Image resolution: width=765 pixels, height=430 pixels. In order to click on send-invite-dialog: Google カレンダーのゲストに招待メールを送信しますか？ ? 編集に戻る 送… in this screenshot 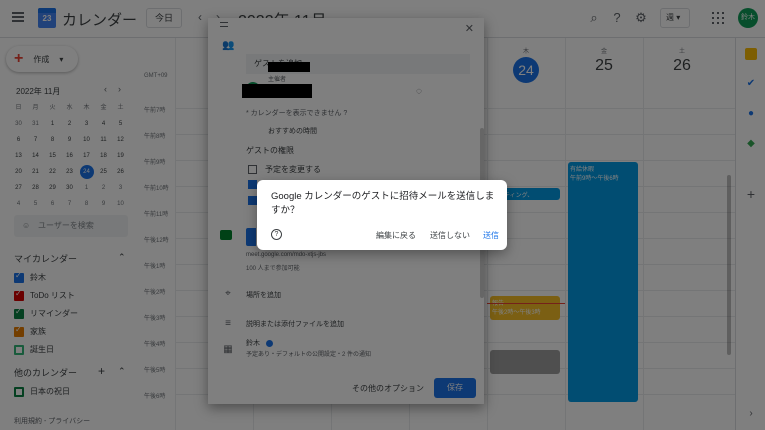, I will do `click(382, 215)`.